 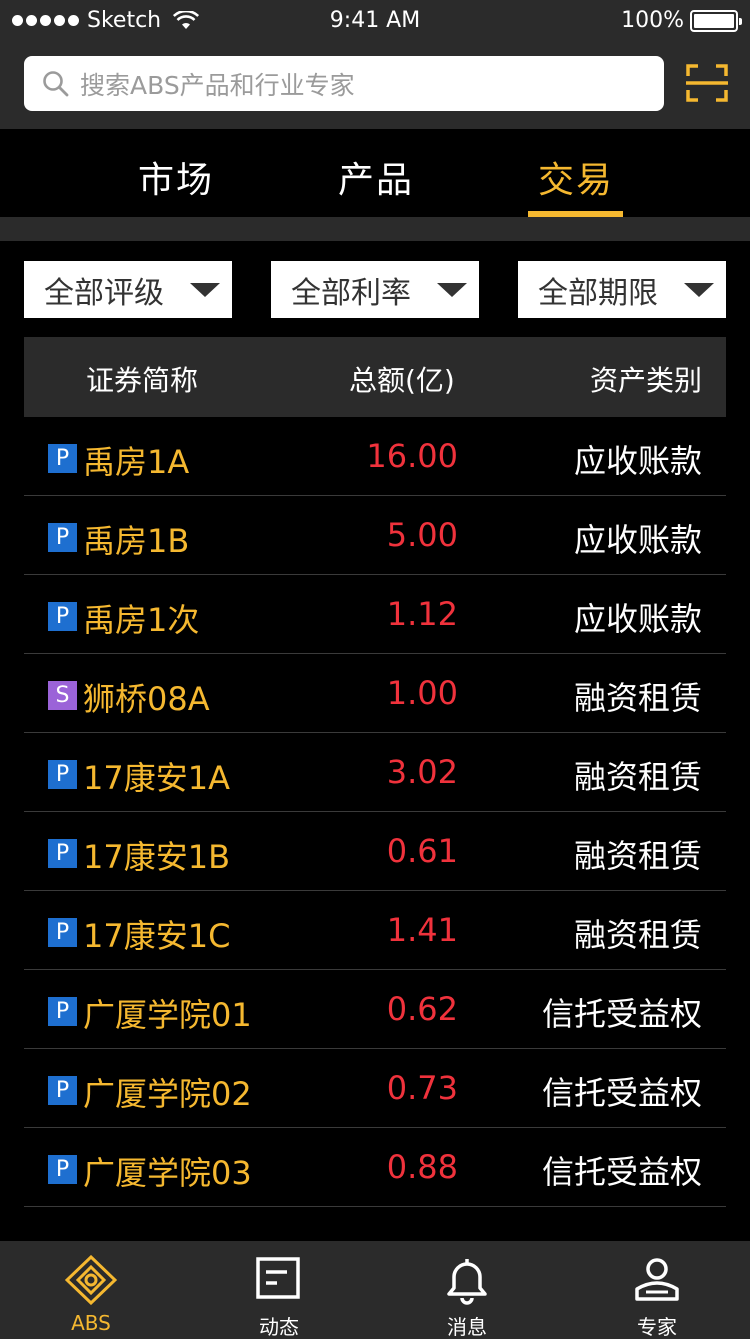 What do you see at coordinates (467, 1327) in the screenshot?
I see `nav-messages-label: 消息` at bounding box center [467, 1327].